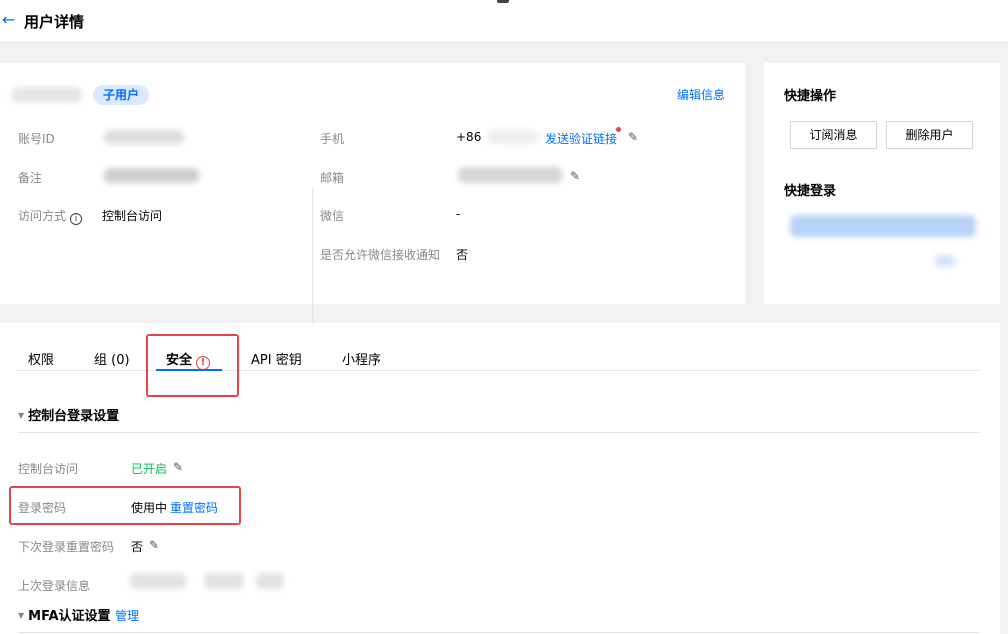 The image size is (1008, 634). Describe the element at coordinates (929, 135) in the screenshot. I see `delete-user-button: 删除用户` at that location.